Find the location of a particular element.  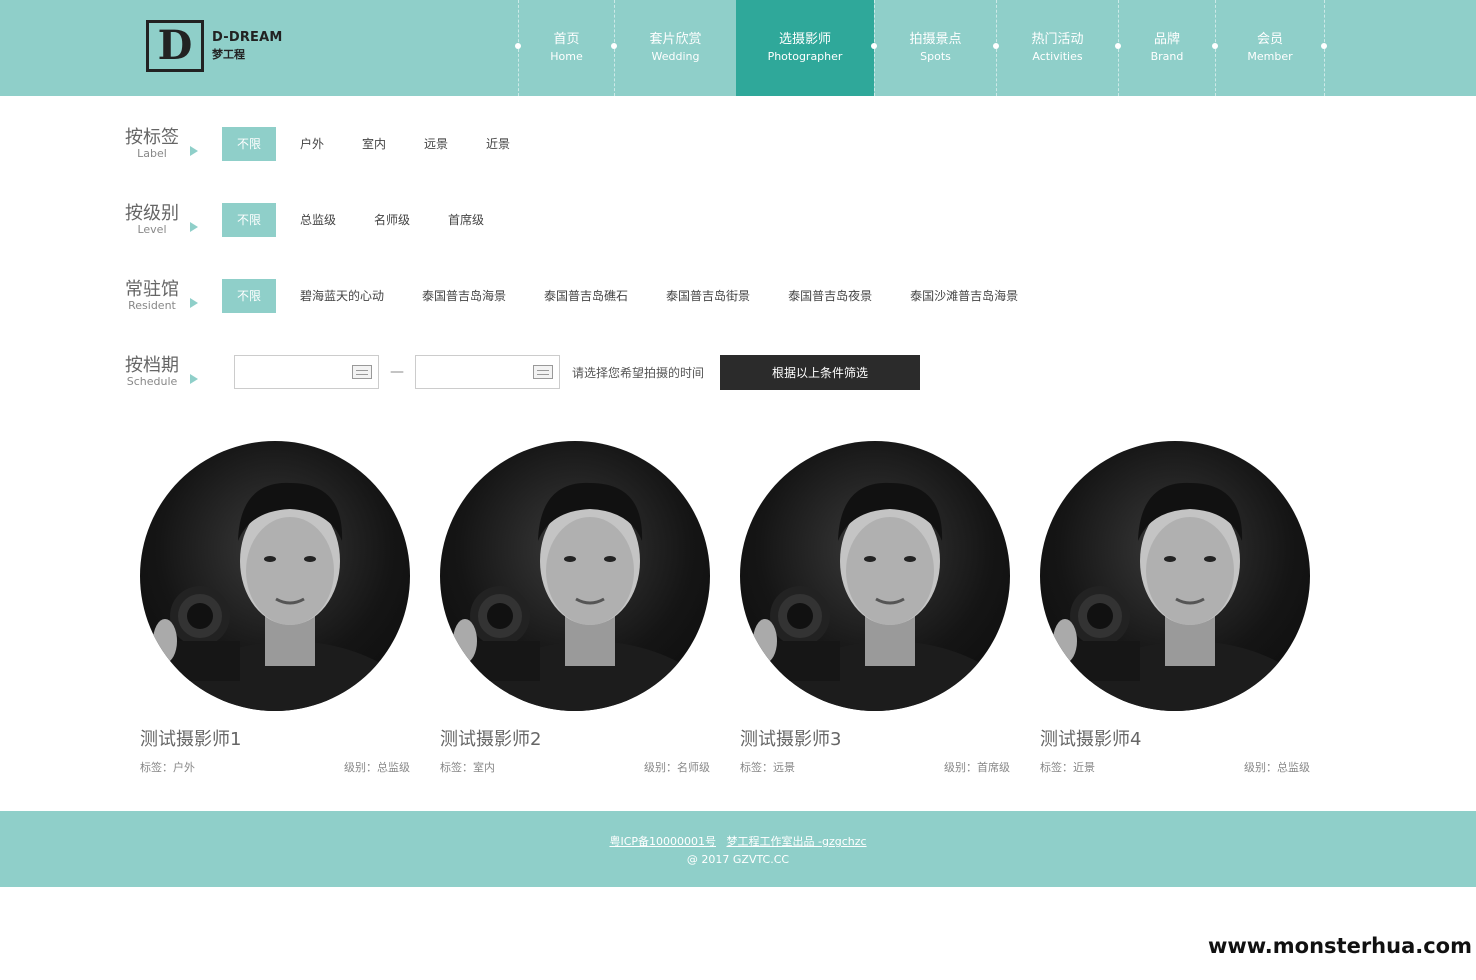

filter-resident-option: 泰国普吉岛海景 is located at coordinates (464, 296).